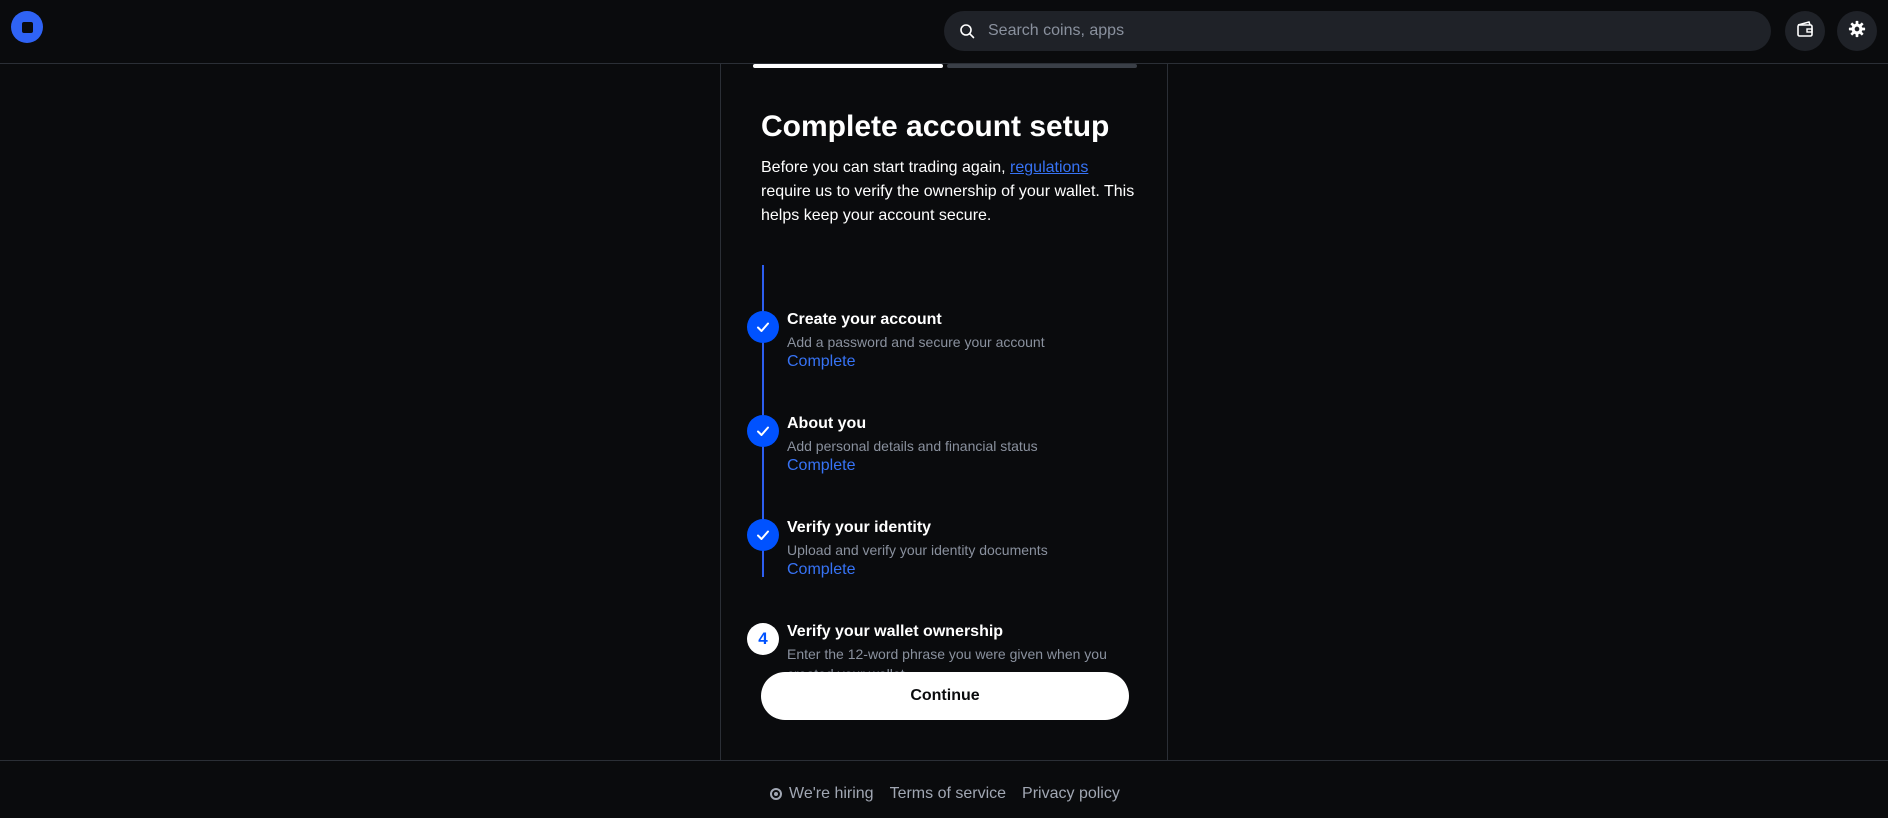 The width and height of the screenshot is (1888, 818). What do you see at coordinates (848, 66) in the screenshot?
I see `progress-segment-current` at bounding box center [848, 66].